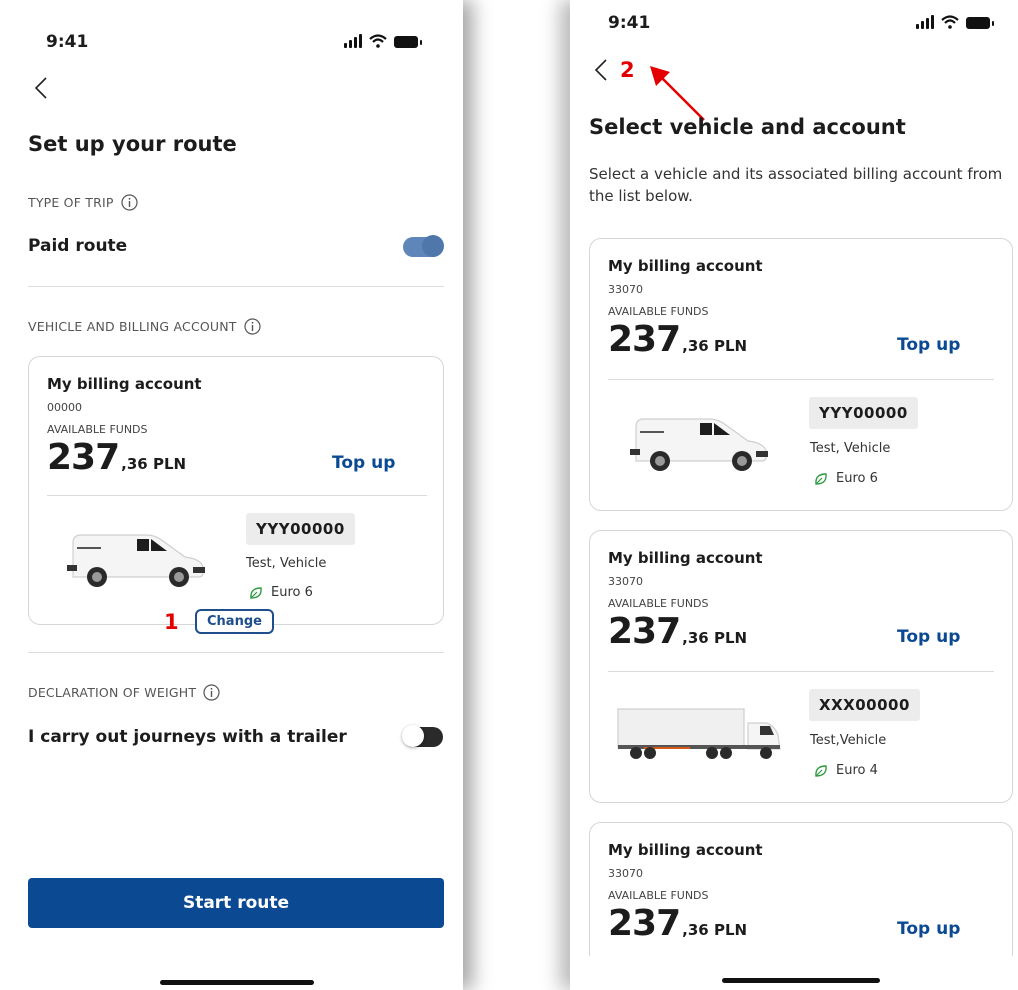 The image size is (1018, 990). Describe the element at coordinates (422, 736) in the screenshot. I see `trailer-toggle` at that location.